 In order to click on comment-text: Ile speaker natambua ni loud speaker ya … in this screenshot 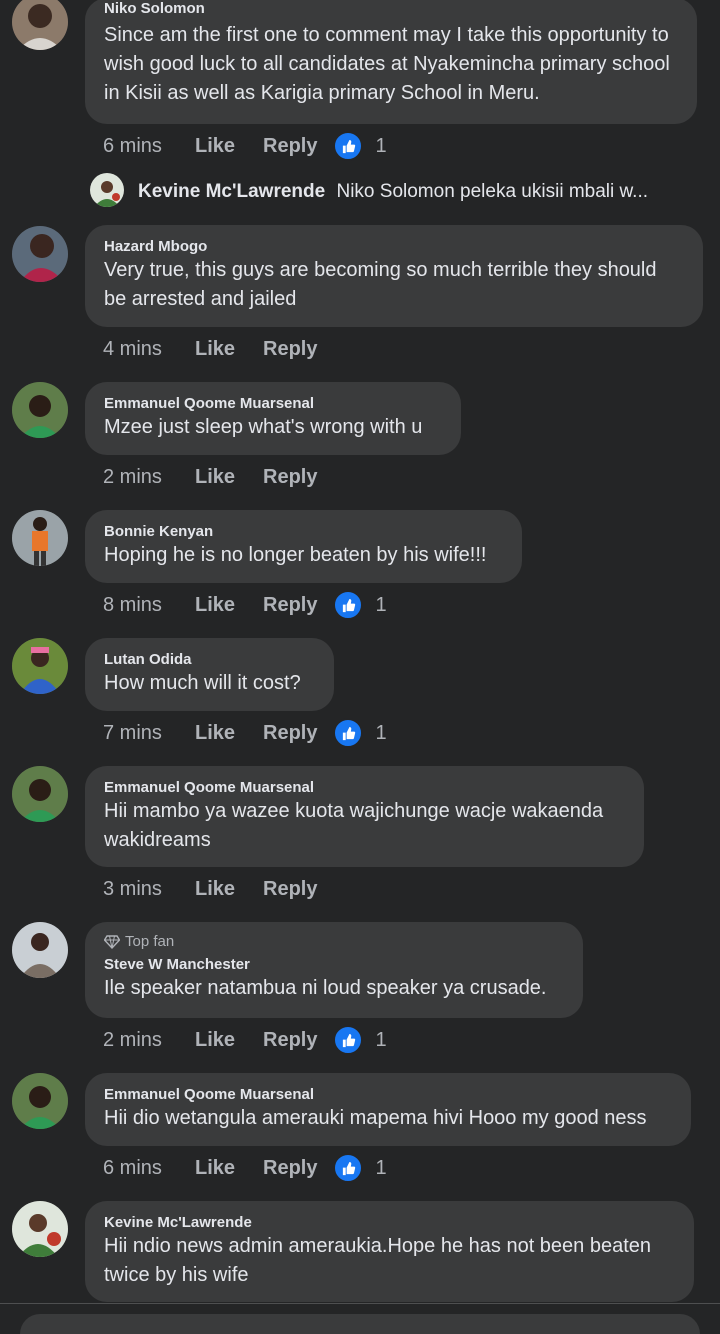, I will do `click(325, 988)`.